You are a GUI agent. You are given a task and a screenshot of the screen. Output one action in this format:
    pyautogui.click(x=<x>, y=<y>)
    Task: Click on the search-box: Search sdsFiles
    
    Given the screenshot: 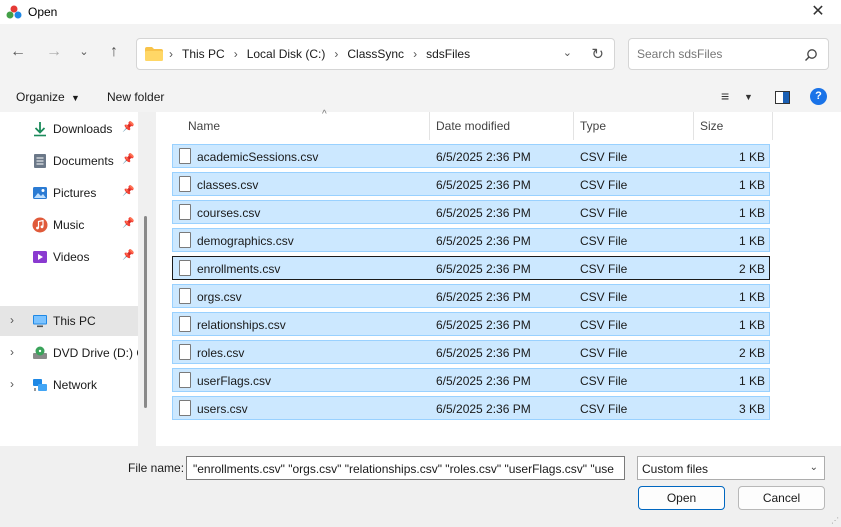 What is the action you would take?
    pyautogui.click(x=728, y=54)
    